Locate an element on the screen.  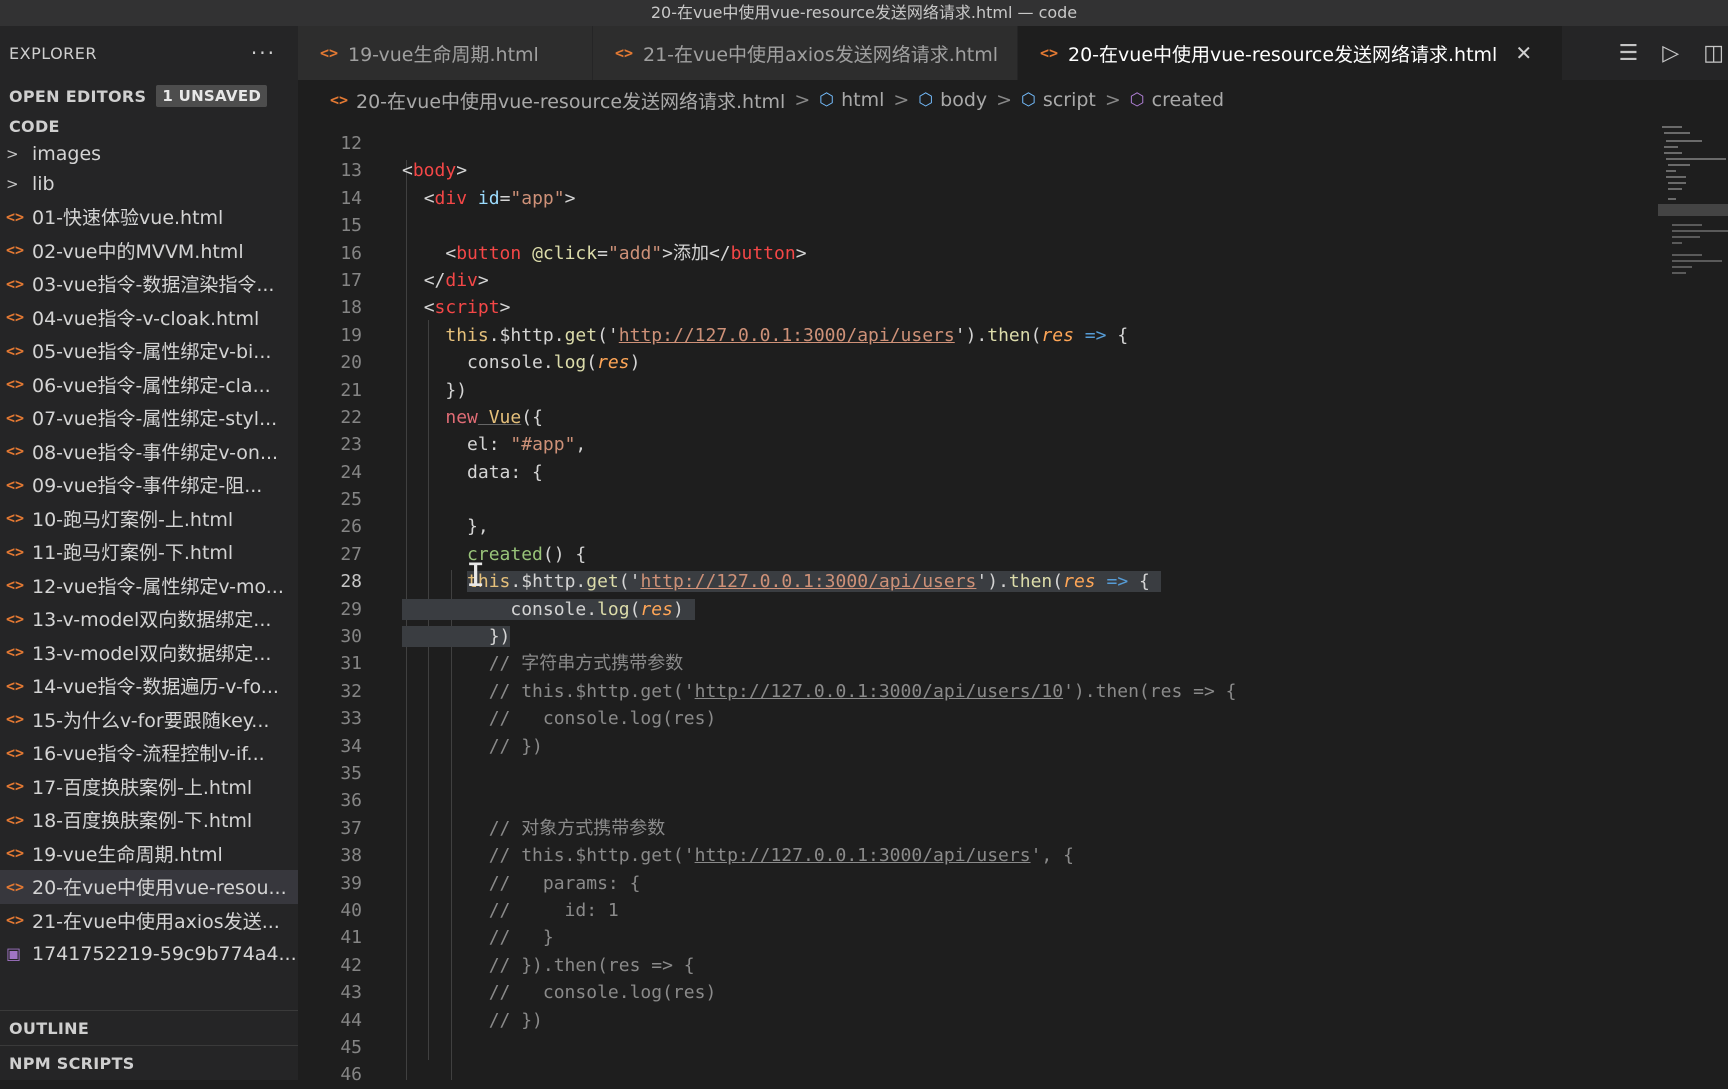
file-item: <> 18-百度换肤案例-下.html is located at coordinates (149, 820).